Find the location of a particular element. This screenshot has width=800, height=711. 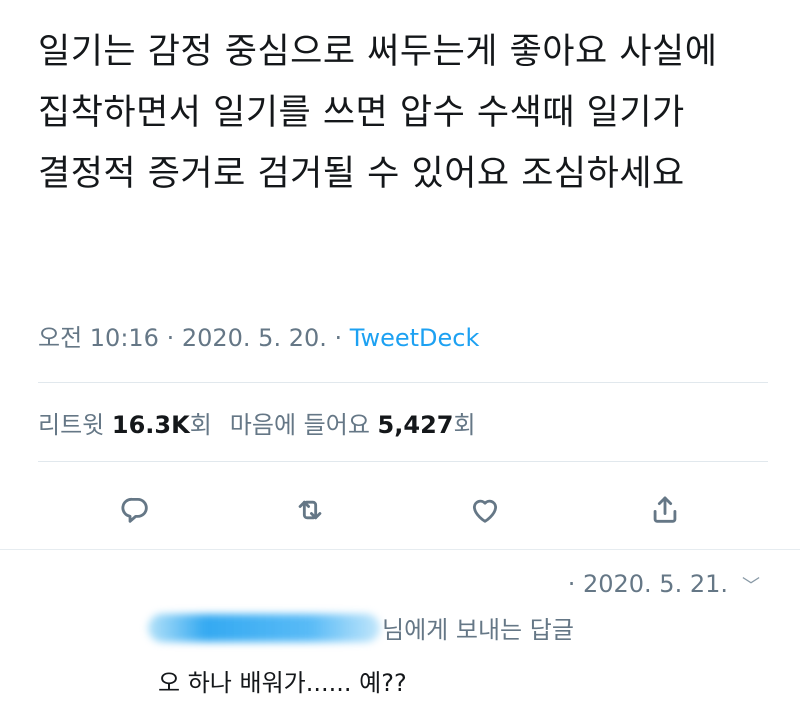

reply-date: · 2020. 5. 21. ﹀ is located at coordinates (664, 584).